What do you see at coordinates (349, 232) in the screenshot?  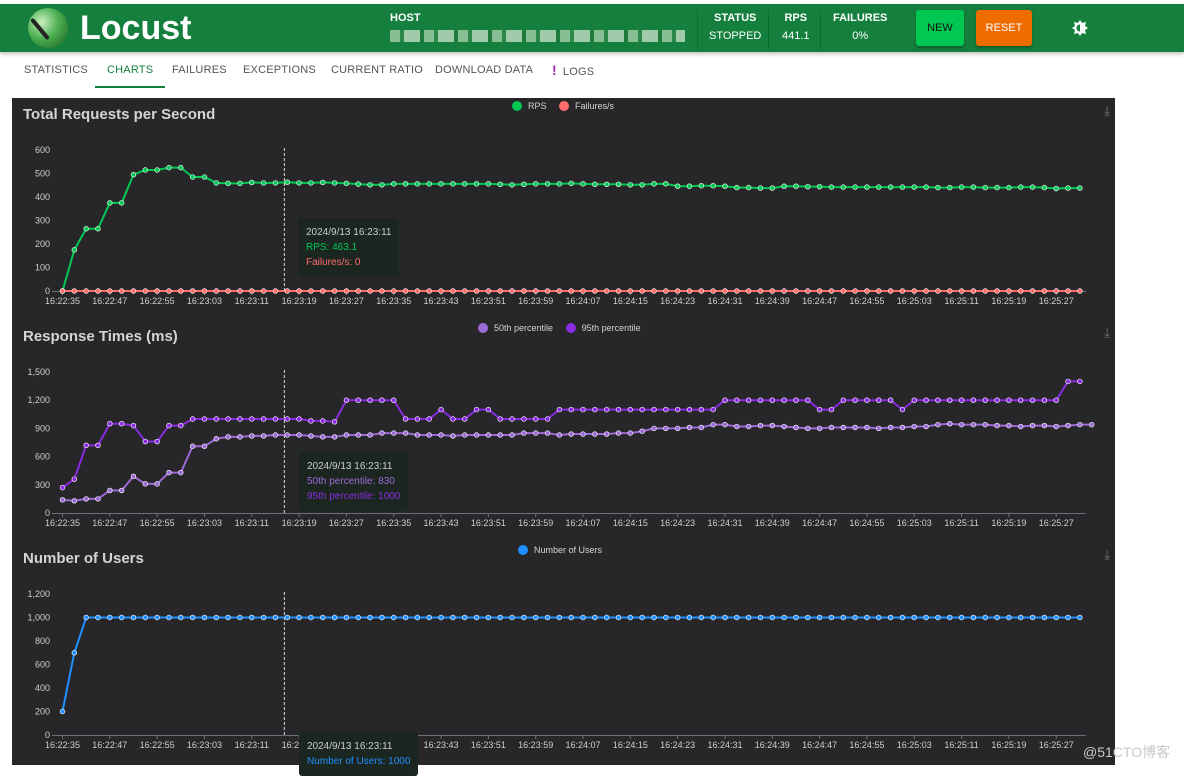 I see `tooltip-time: 2024/9/13 16:23:11` at bounding box center [349, 232].